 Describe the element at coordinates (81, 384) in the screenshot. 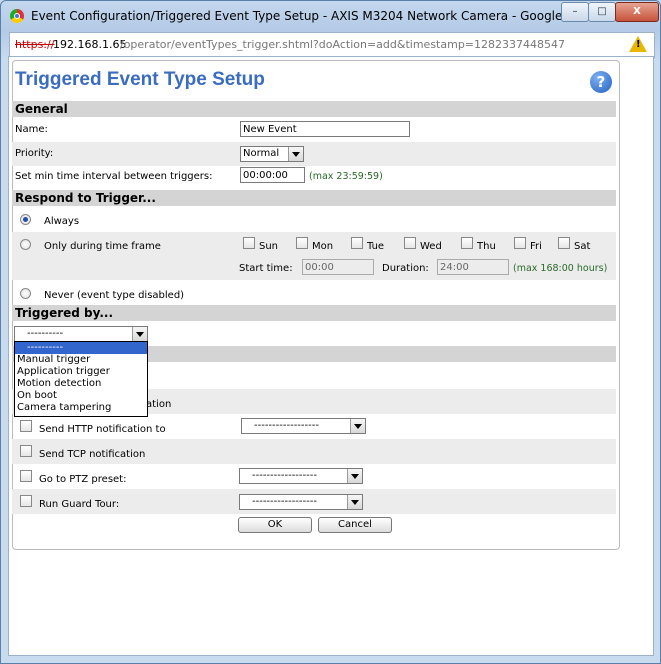

I see `trigger-option-motion: Motion detection` at that location.